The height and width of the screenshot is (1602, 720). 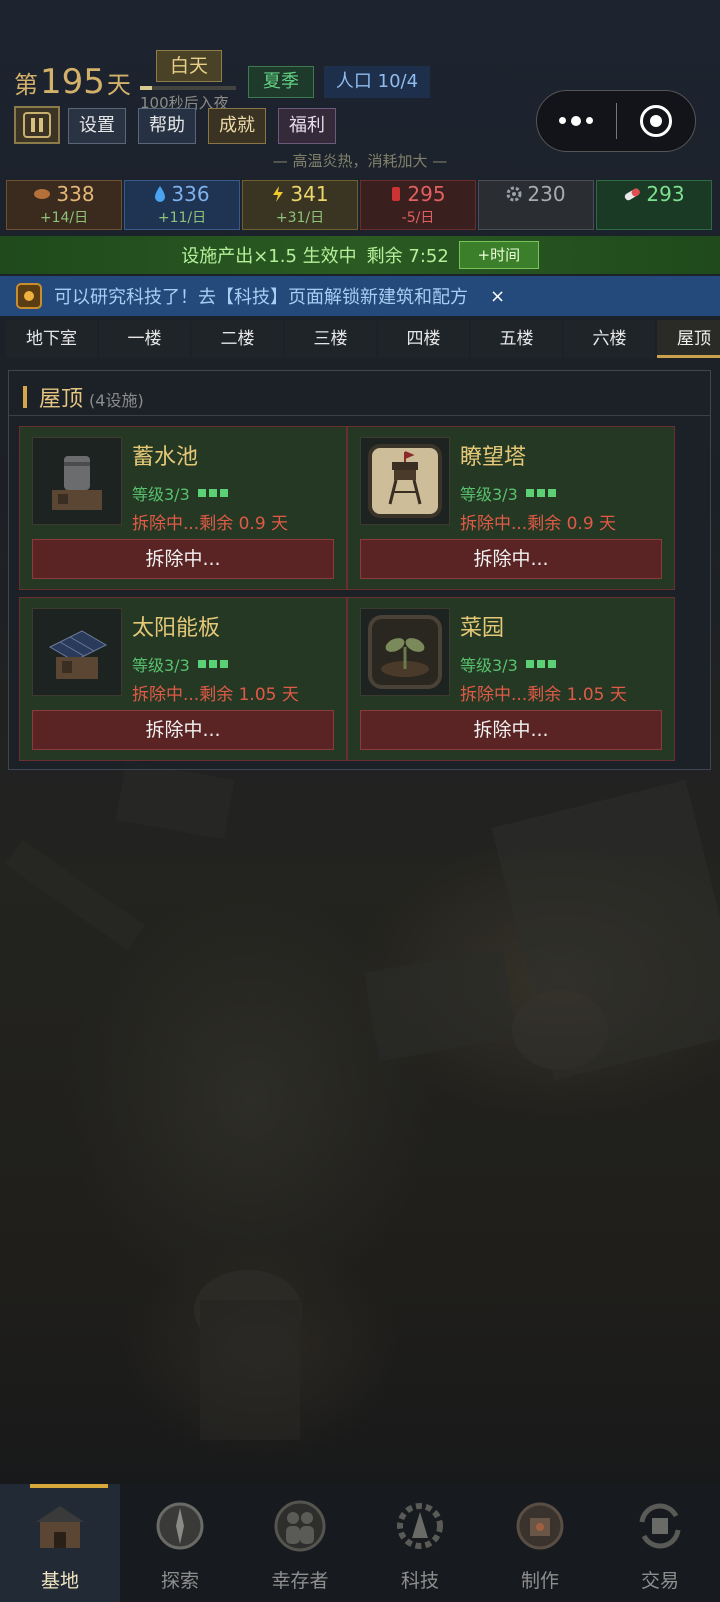 What do you see at coordinates (546, 194) in the screenshot?
I see `resource-value: 230` at bounding box center [546, 194].